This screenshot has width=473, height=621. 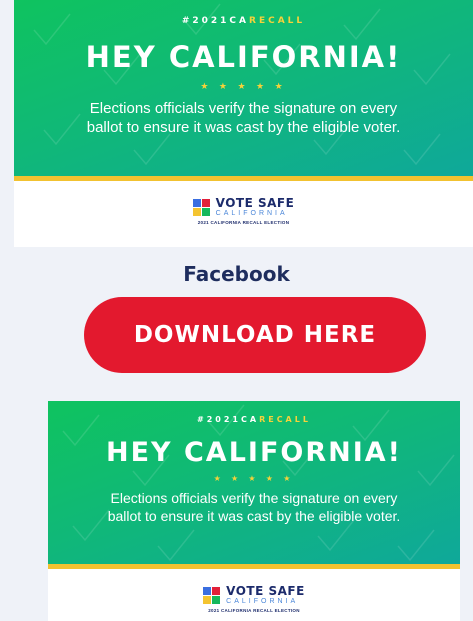 I want to click on download-button: DOWNLOAD HERE, so click(x=255, y=335).